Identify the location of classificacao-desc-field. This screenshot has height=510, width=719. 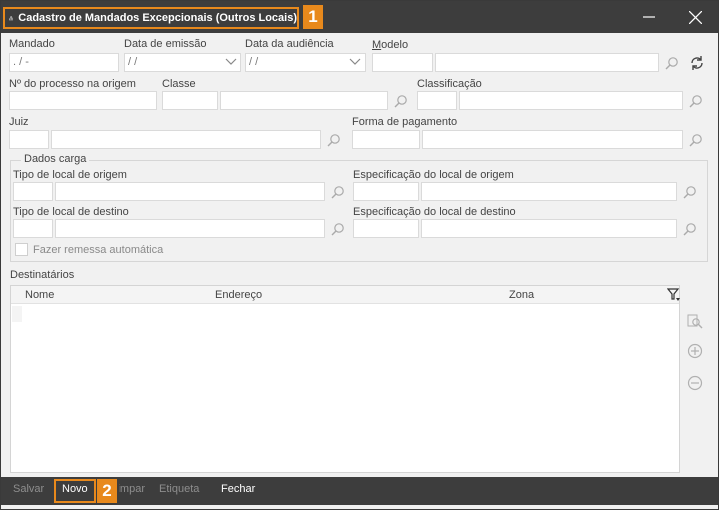
(571, 100).